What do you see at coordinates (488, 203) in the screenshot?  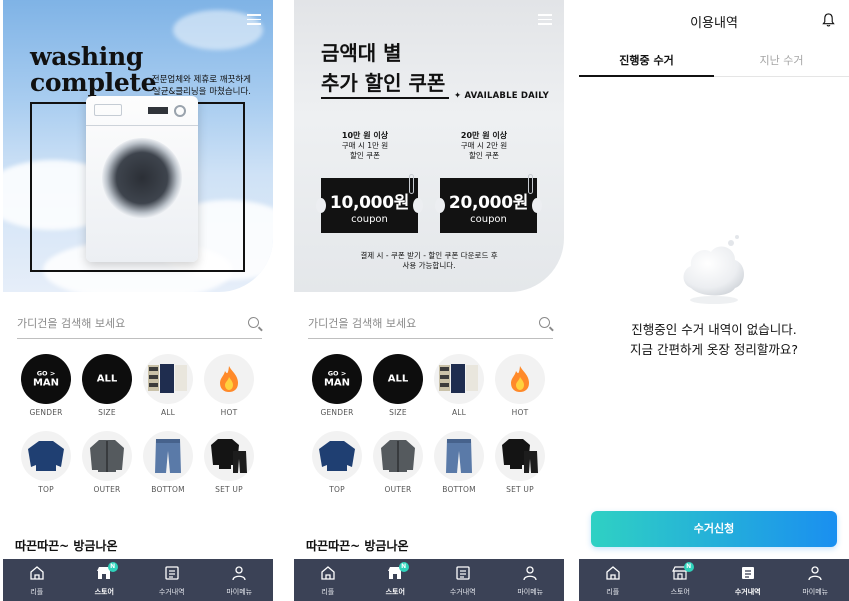 I see `coupon-20000: 20,000원 coupon` at bounding box center [488, 203].